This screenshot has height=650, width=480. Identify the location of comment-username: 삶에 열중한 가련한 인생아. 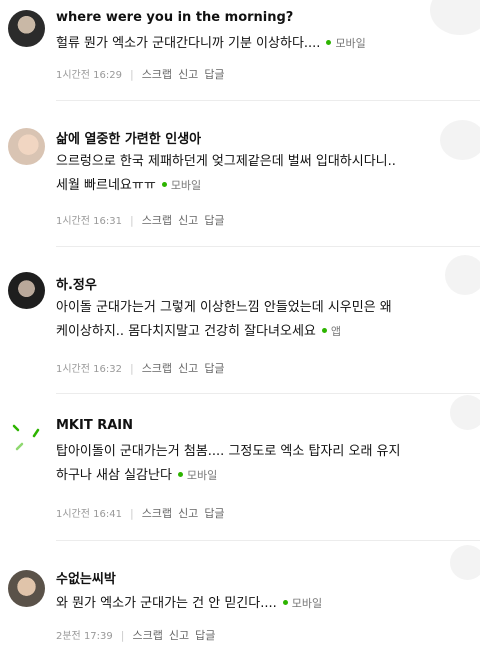
(128, 137).